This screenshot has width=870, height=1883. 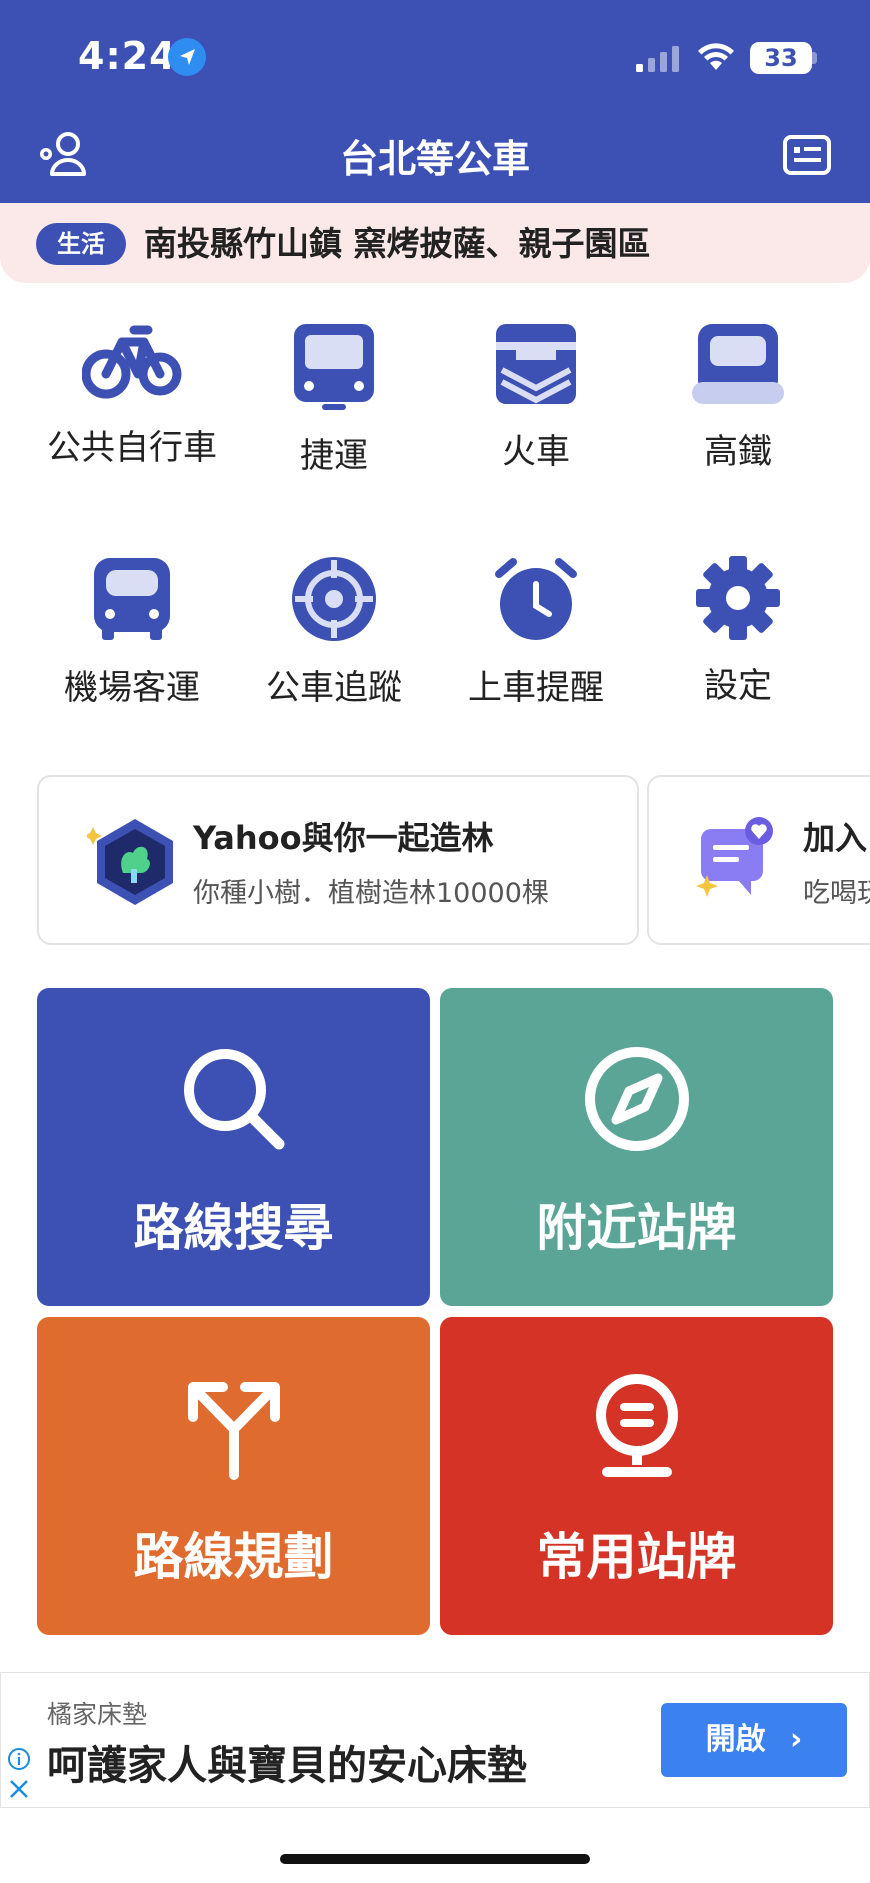 I want to click on signal-icon, so click(x=657, y=59).